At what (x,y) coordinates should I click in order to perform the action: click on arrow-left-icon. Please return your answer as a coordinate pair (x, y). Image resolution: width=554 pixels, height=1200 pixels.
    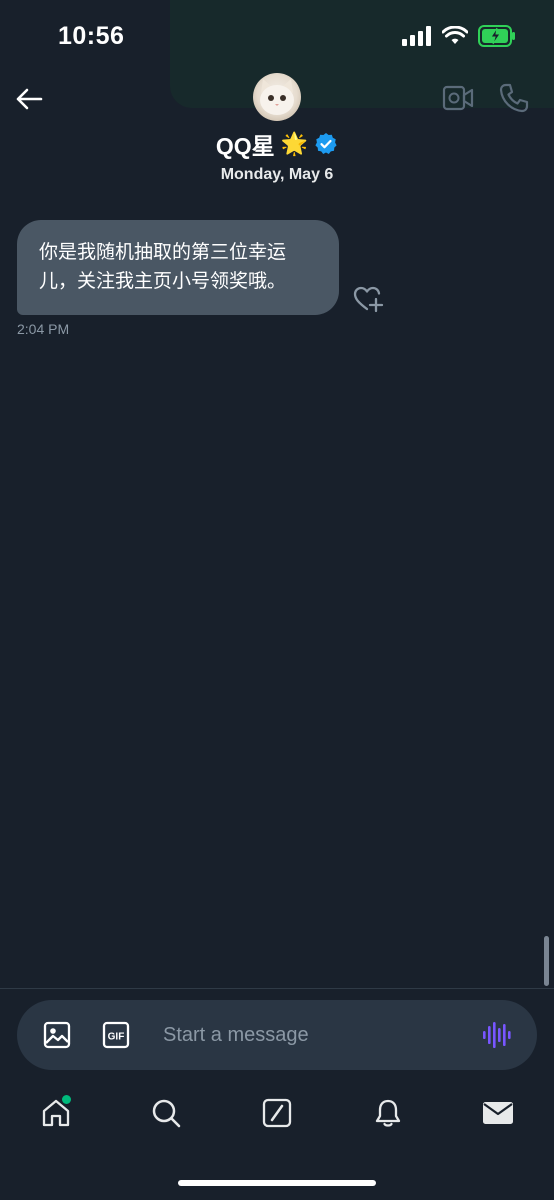
    Looking at the image, I should click on (29, 99).